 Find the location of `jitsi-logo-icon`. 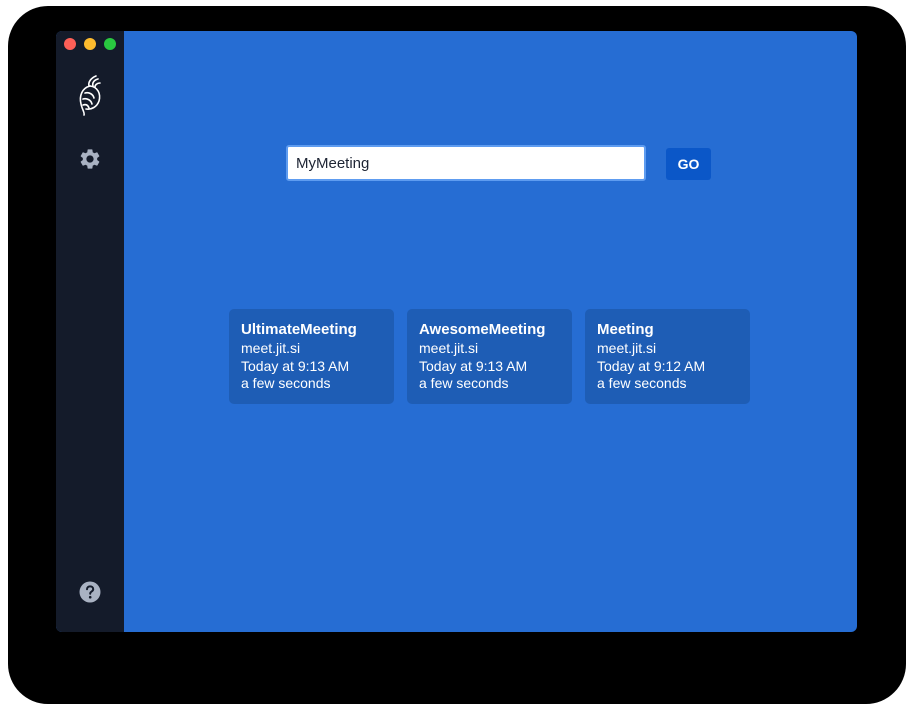

jitsi-logo-icon is located at coordinates (90, 95).